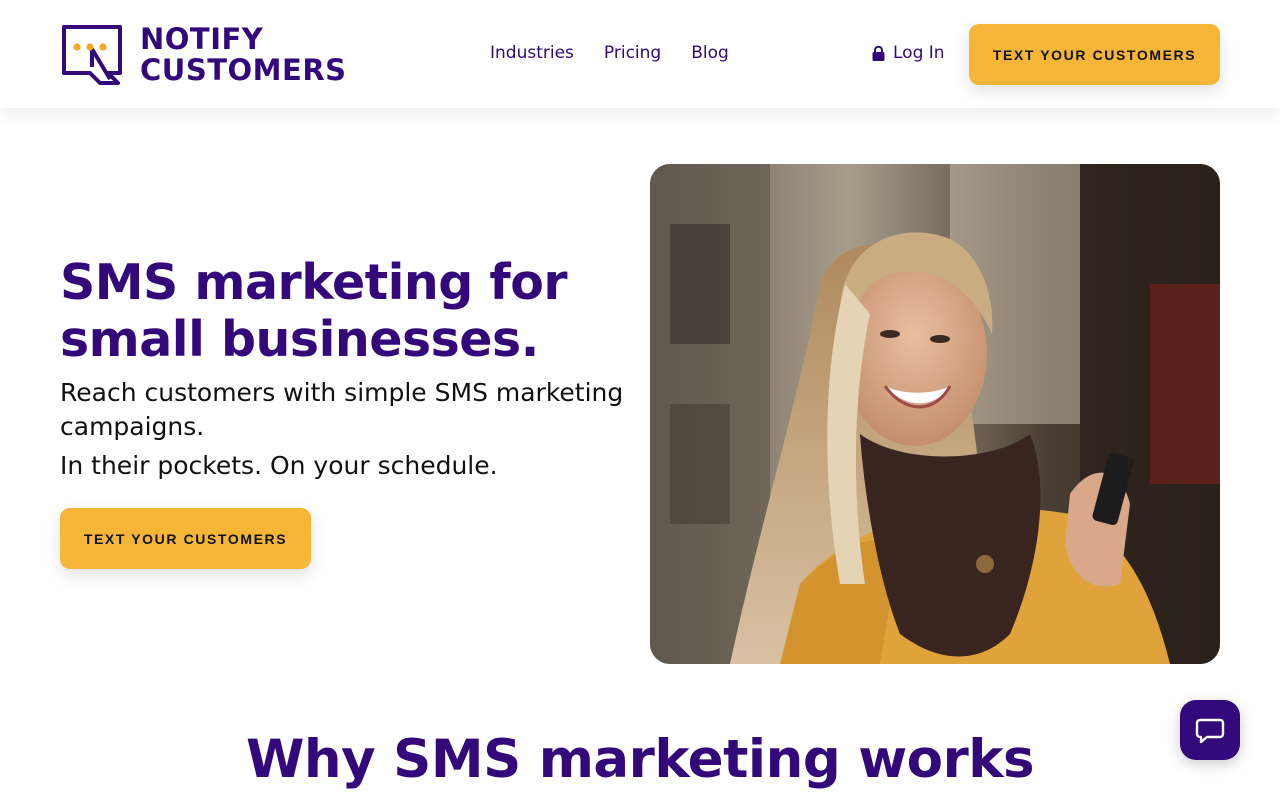  Describe the element at coordinates (532, 53) in the screenshot. I see `nav-industries: Industries` at that location.